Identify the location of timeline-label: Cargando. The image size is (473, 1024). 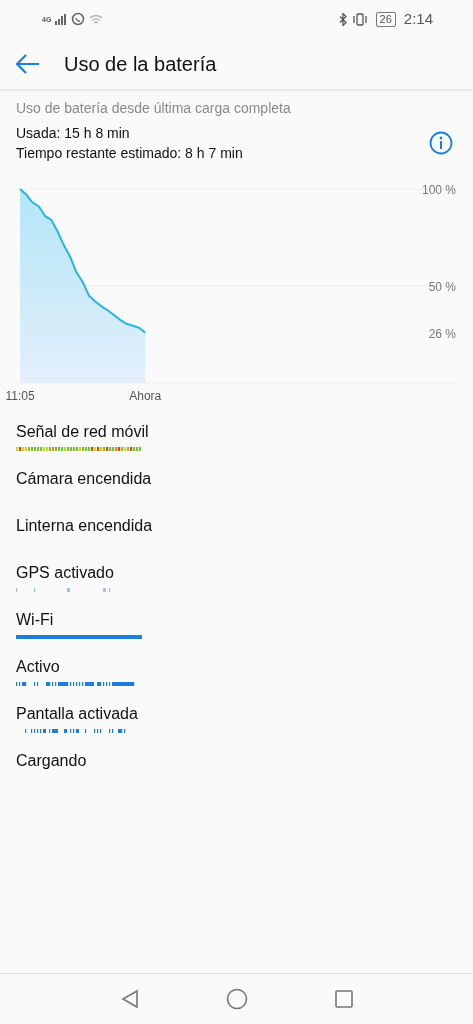
(52, 761).